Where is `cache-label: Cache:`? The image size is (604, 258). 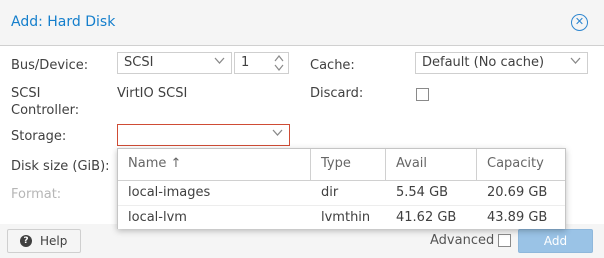
cache-label: Cache: is located at coordinates (332, 65).